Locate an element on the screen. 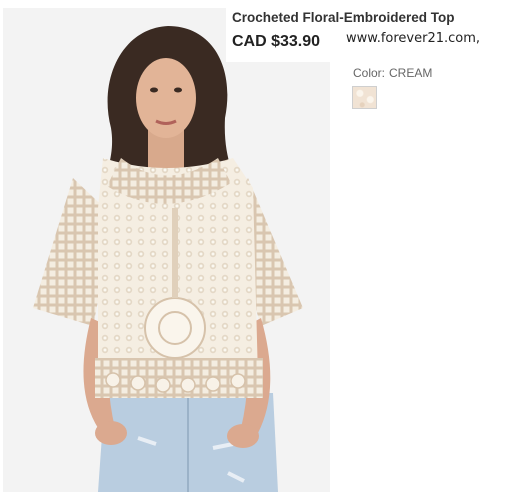  product-price: CAD $33.90 is located at coordinates (276, 41).